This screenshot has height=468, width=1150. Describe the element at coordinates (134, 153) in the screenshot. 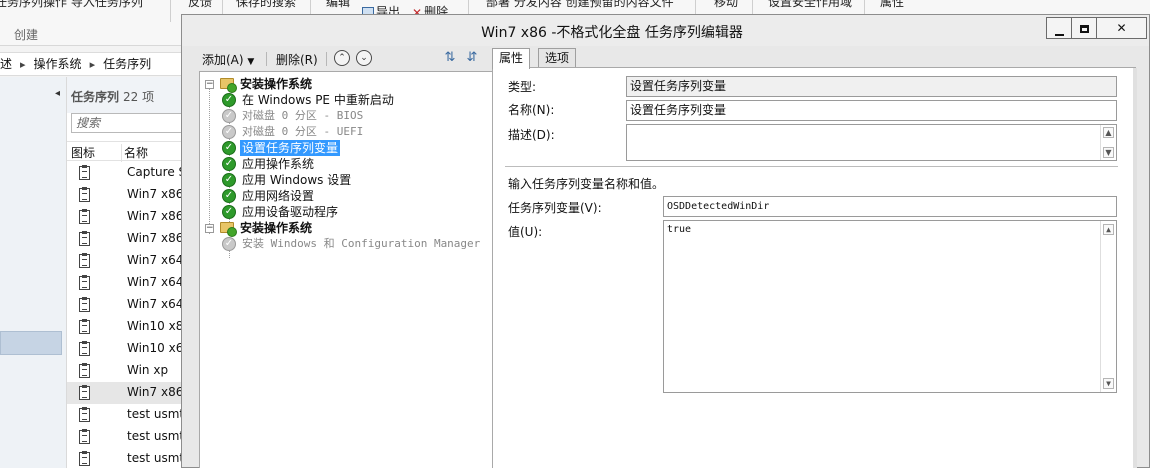

I see `column-name-header: 名称` at that location.